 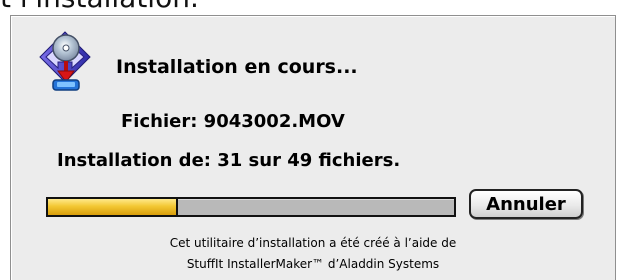 I want to click on background-document-text: t l'installation., so click(x=99, y=6).